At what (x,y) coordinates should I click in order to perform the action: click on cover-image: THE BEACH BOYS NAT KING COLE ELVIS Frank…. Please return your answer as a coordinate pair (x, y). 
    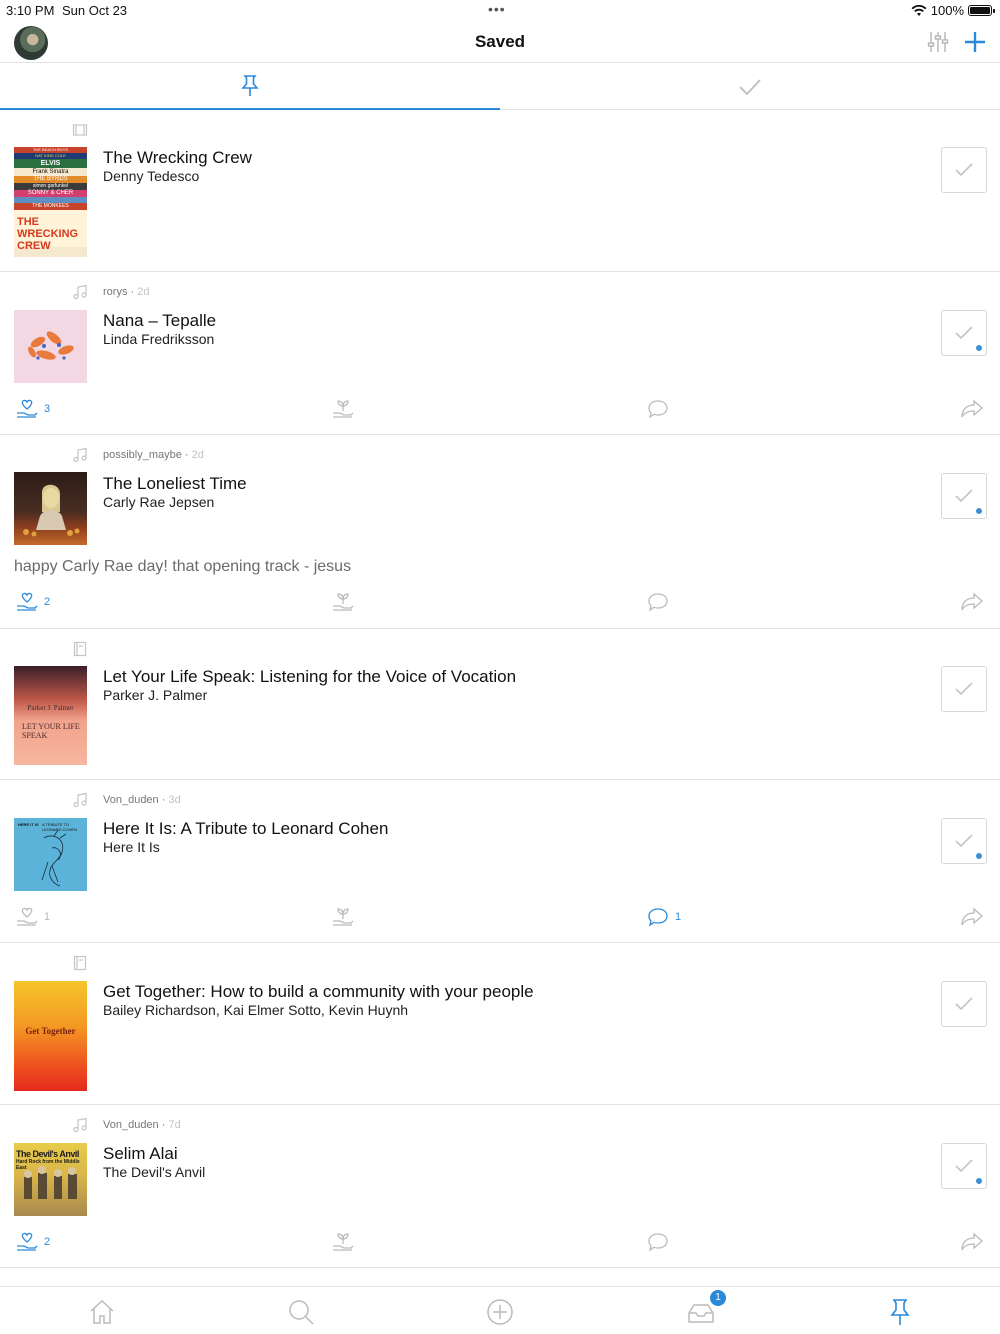
    Looking at the image, I should click on (50, 202).